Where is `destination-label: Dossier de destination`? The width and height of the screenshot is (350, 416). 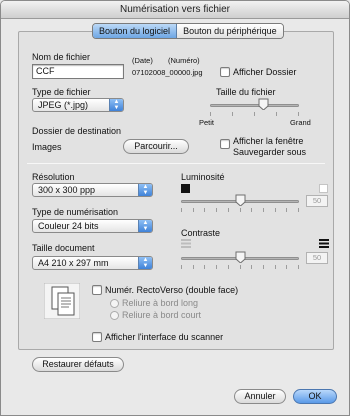
destination-label: Dossier de destination is located at coordinates (77, 131).